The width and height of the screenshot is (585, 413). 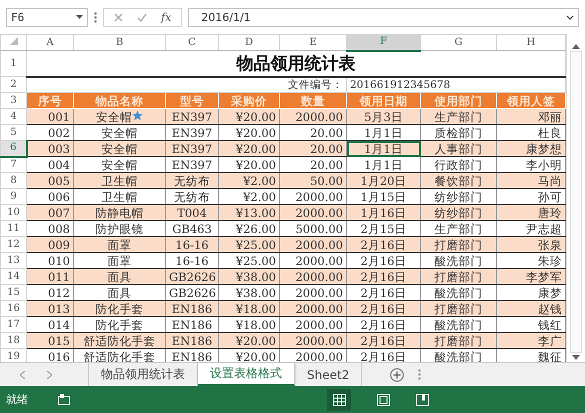 What do you see at coordinates (397, 375) in the screenshot?
I see `add-sheet-icon` at bounding box center [397, 375].